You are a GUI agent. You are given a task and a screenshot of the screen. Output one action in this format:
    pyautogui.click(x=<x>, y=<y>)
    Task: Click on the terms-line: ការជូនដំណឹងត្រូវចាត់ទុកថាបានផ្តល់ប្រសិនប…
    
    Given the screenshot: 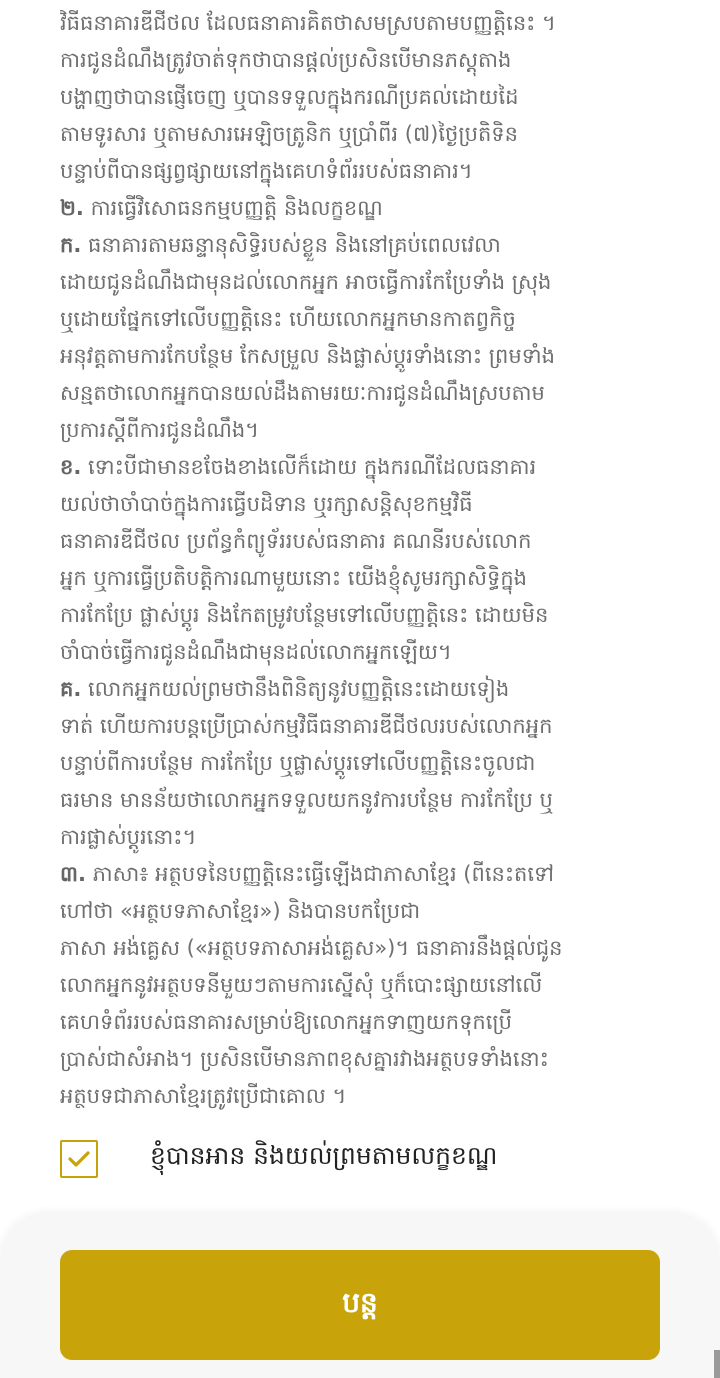 What is the action you would take?
    pyautogui.click(x=286, y=60)
    